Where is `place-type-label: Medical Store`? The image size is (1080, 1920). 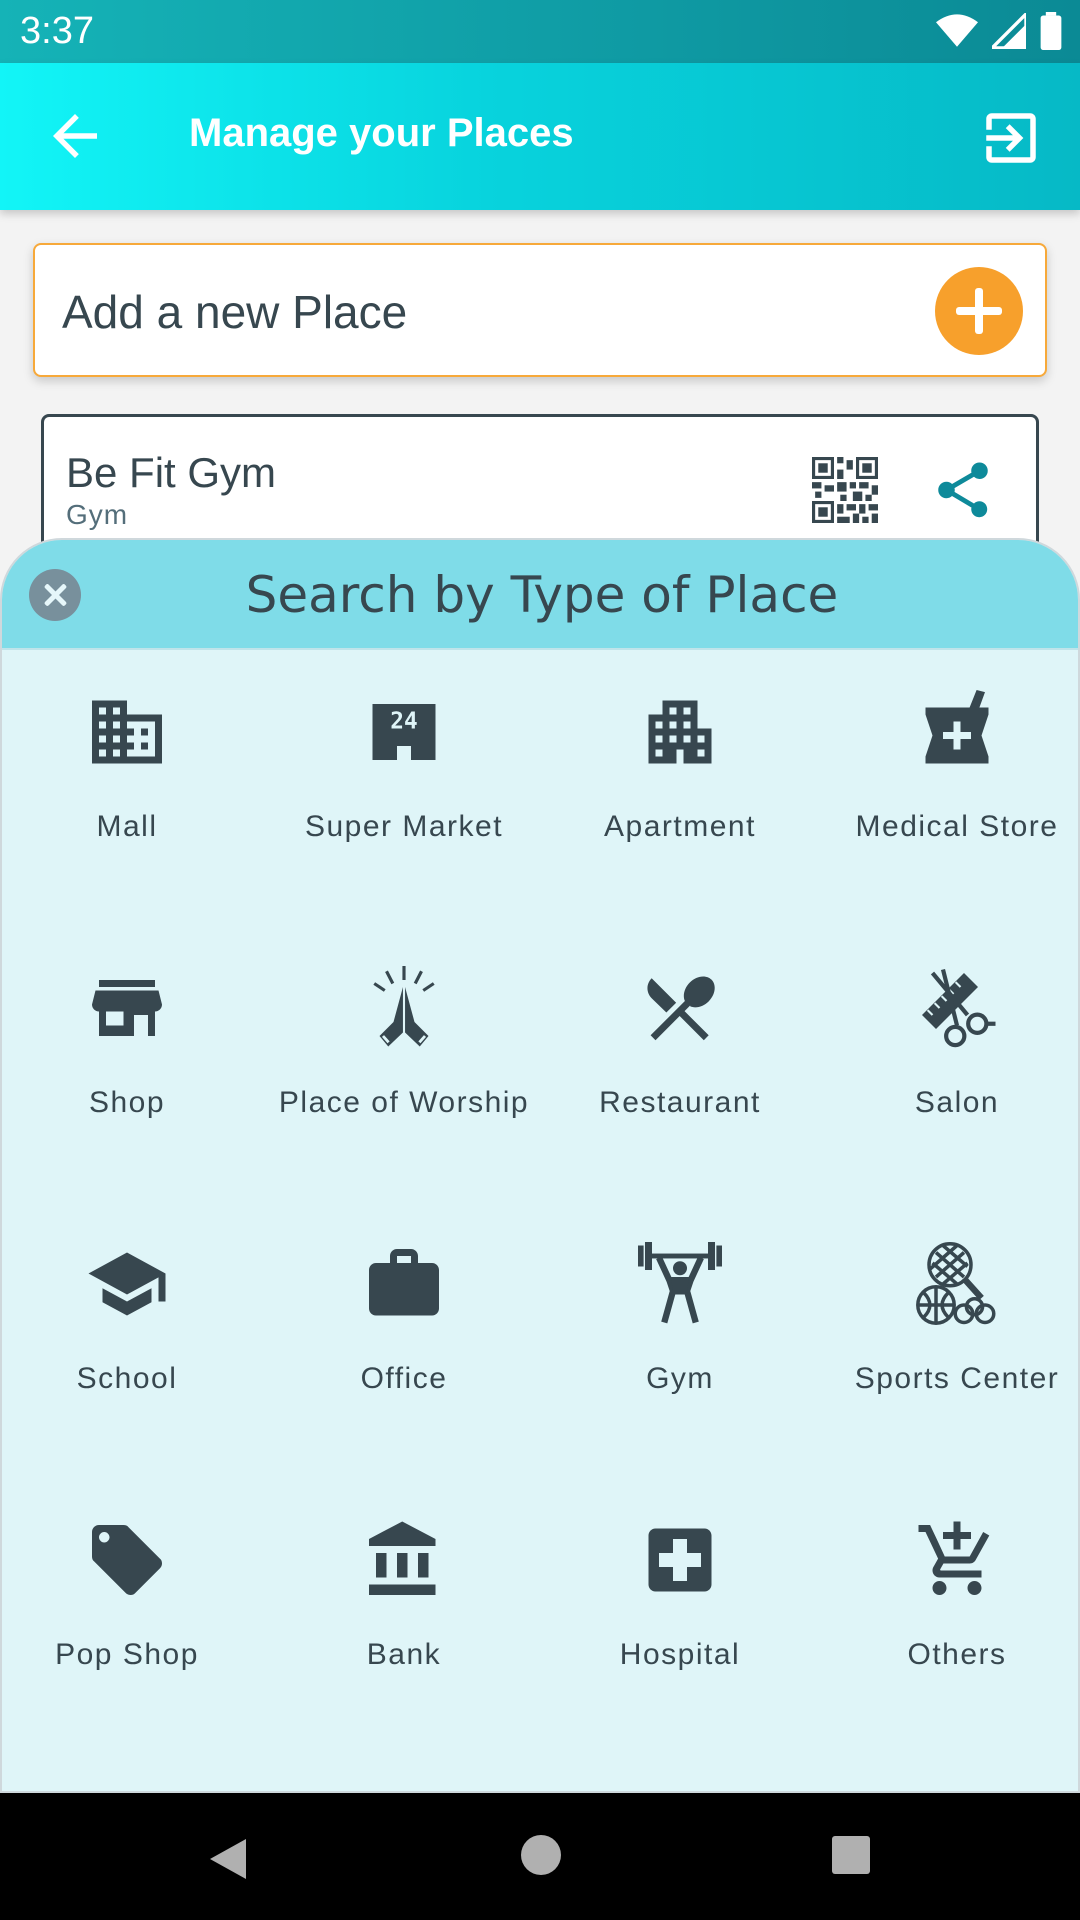
place-type-label: Medical Store is located at coordinates (957, 826).